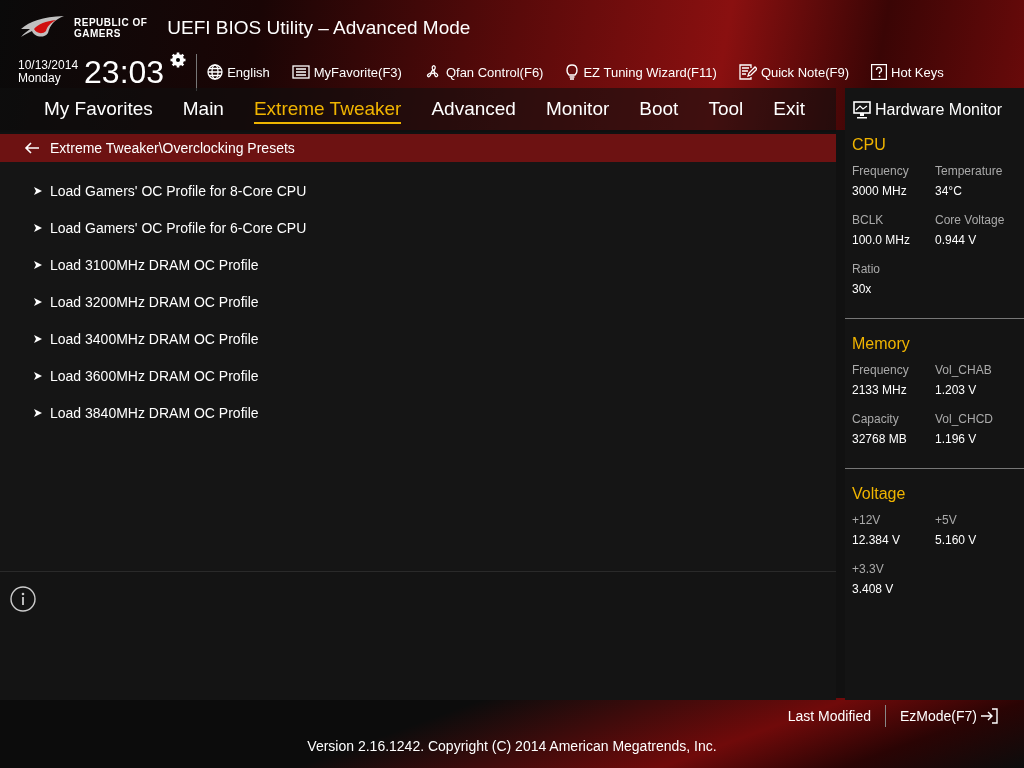 The height and width of the screenshot is (768, 1024). Describe the element at coordinates (238, 72) in the screenshot. I see `toolbar-button: English` at that location.